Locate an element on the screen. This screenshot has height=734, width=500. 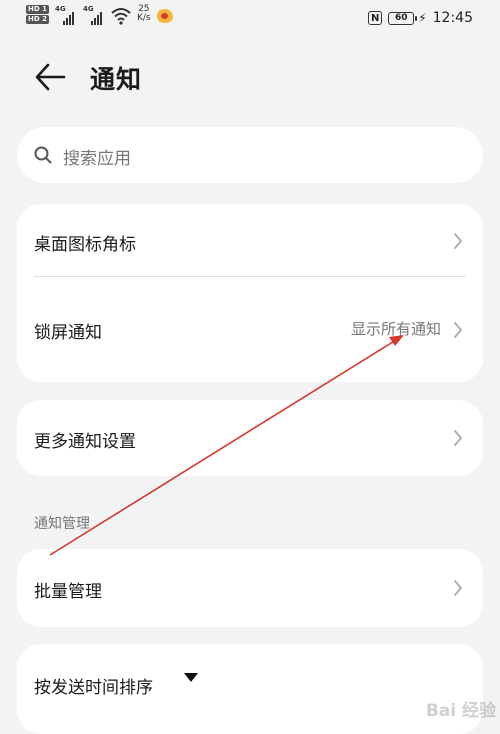
item-label: 更多通知设置 is located at coordinates (85, 442).